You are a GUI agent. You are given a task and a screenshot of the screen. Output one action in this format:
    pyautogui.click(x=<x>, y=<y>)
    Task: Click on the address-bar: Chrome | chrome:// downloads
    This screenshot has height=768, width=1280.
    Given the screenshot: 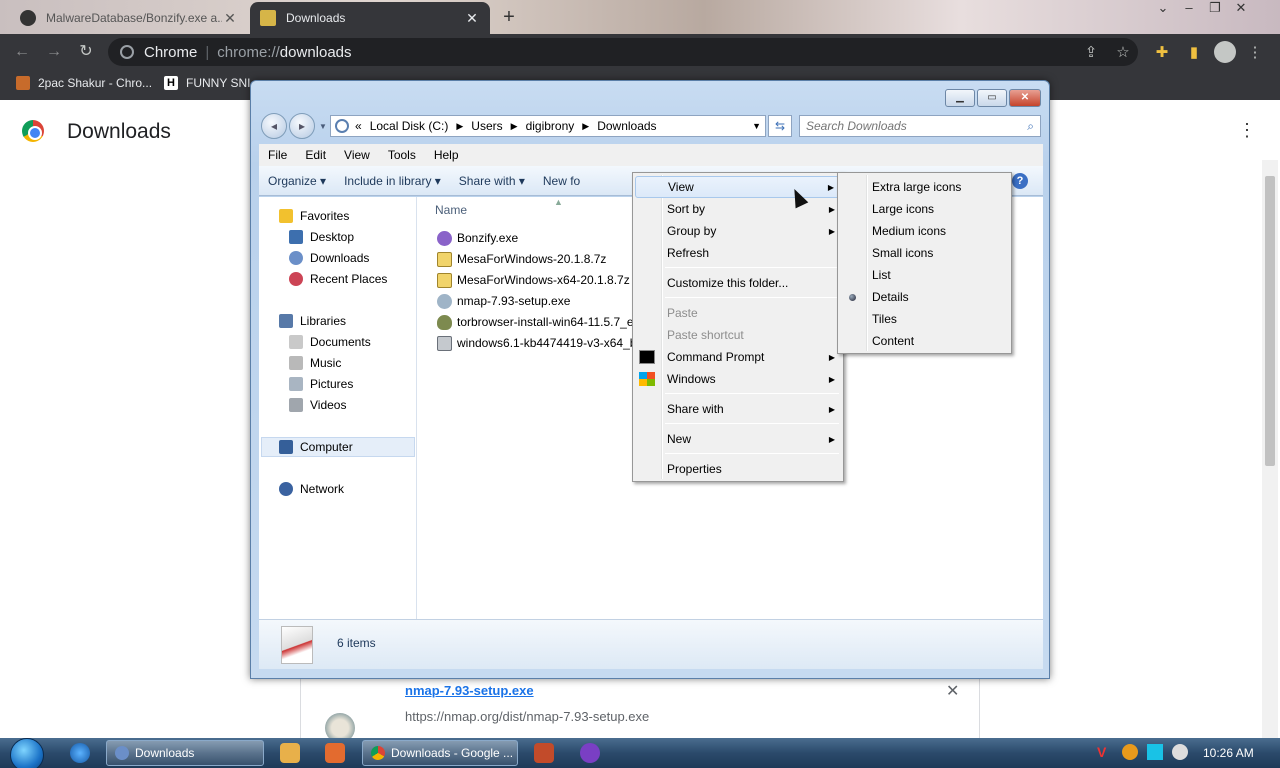 What is the action you would take?
    pyautogui.click(x=623, y=52)
    